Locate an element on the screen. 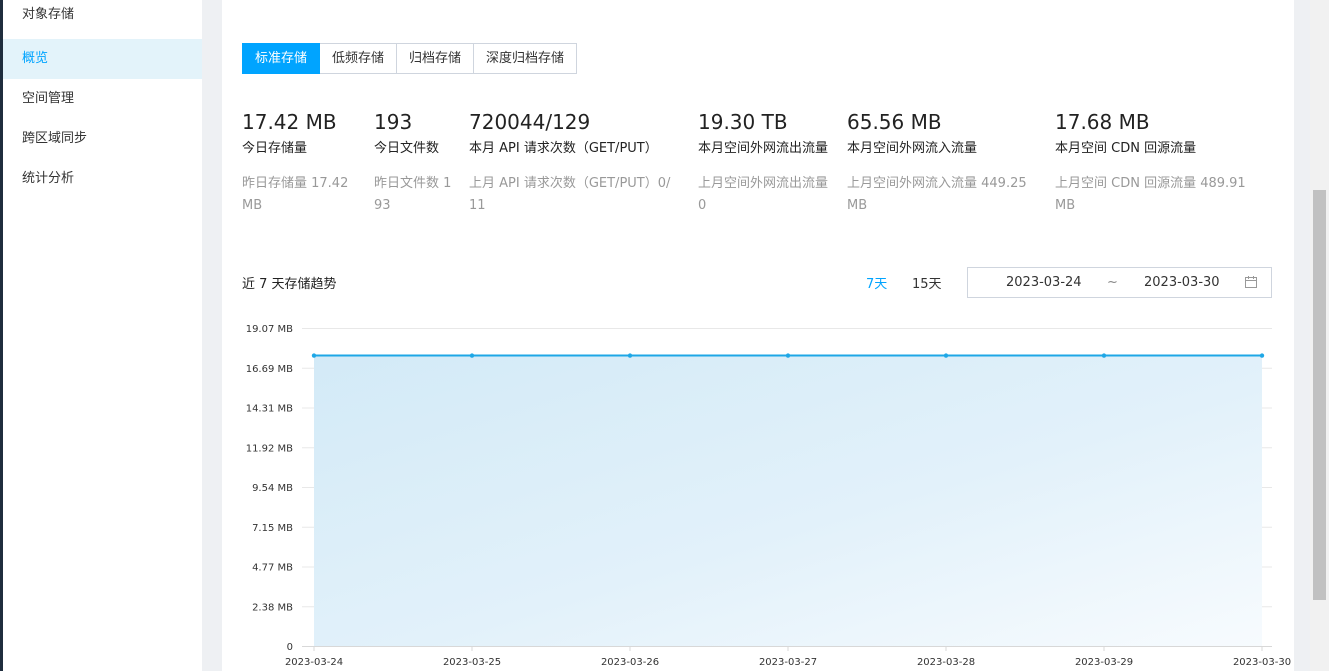  stat-label: 本月 API 请求次数（GET/PUT） is located at coordinates (563, 148).